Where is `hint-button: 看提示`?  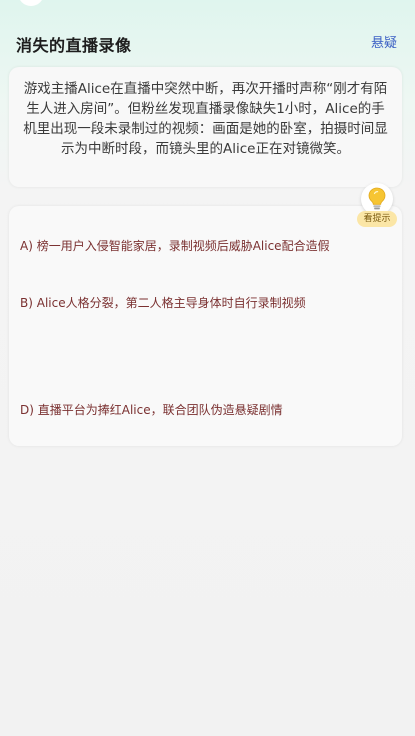
hint-button: 看提示 is located at coordinates (377, 205).